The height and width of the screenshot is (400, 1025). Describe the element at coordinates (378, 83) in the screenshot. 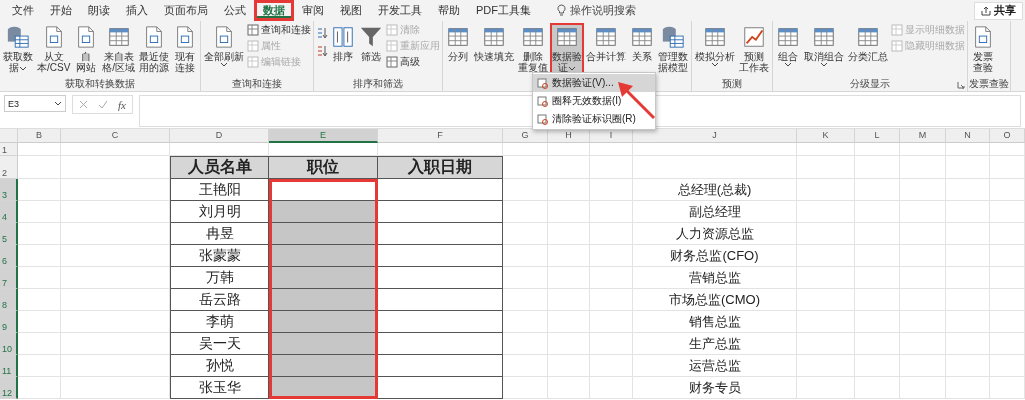

I see `group-label: 排序和筛选` at that location.